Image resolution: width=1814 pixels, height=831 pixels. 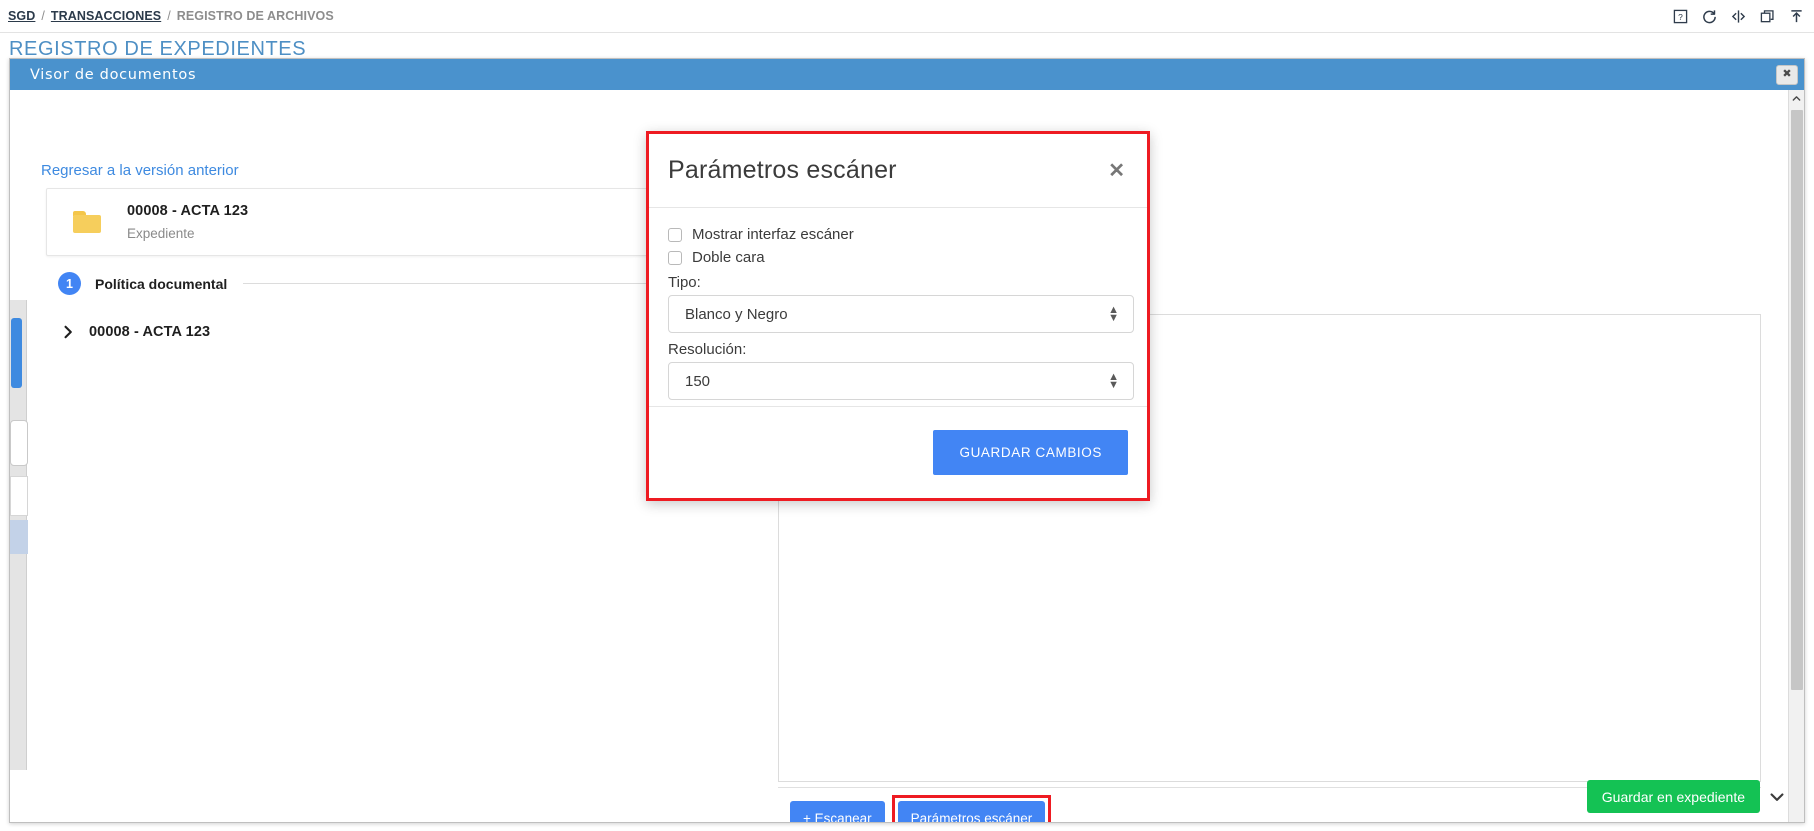 I want to click on stepper-step-1-badge: 1, so click(x=69, y=283).